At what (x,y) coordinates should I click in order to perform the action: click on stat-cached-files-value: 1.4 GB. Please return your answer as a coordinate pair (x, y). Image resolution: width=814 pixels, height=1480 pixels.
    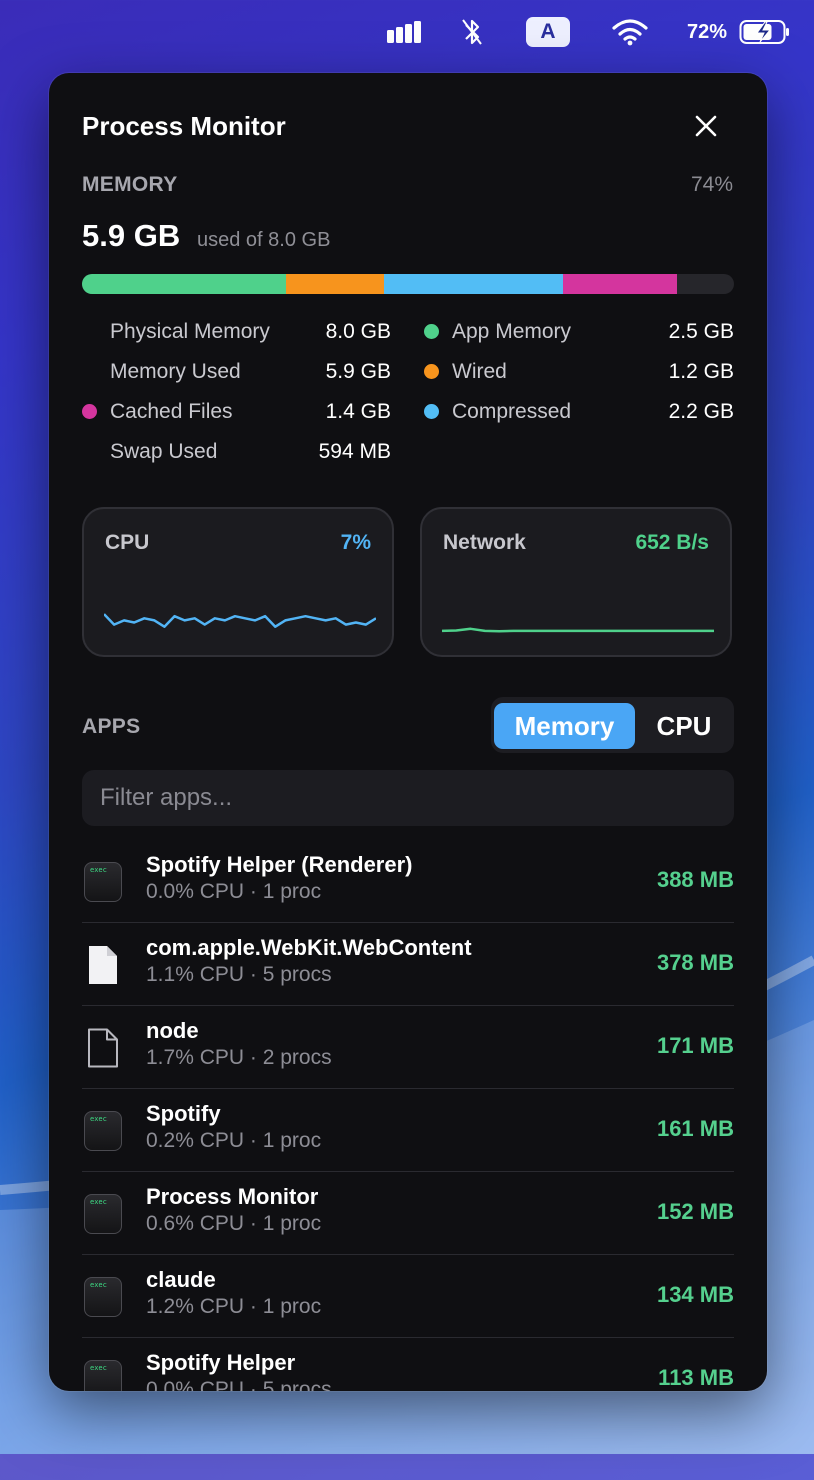
    Looking at the image, I should click on (358, 411).